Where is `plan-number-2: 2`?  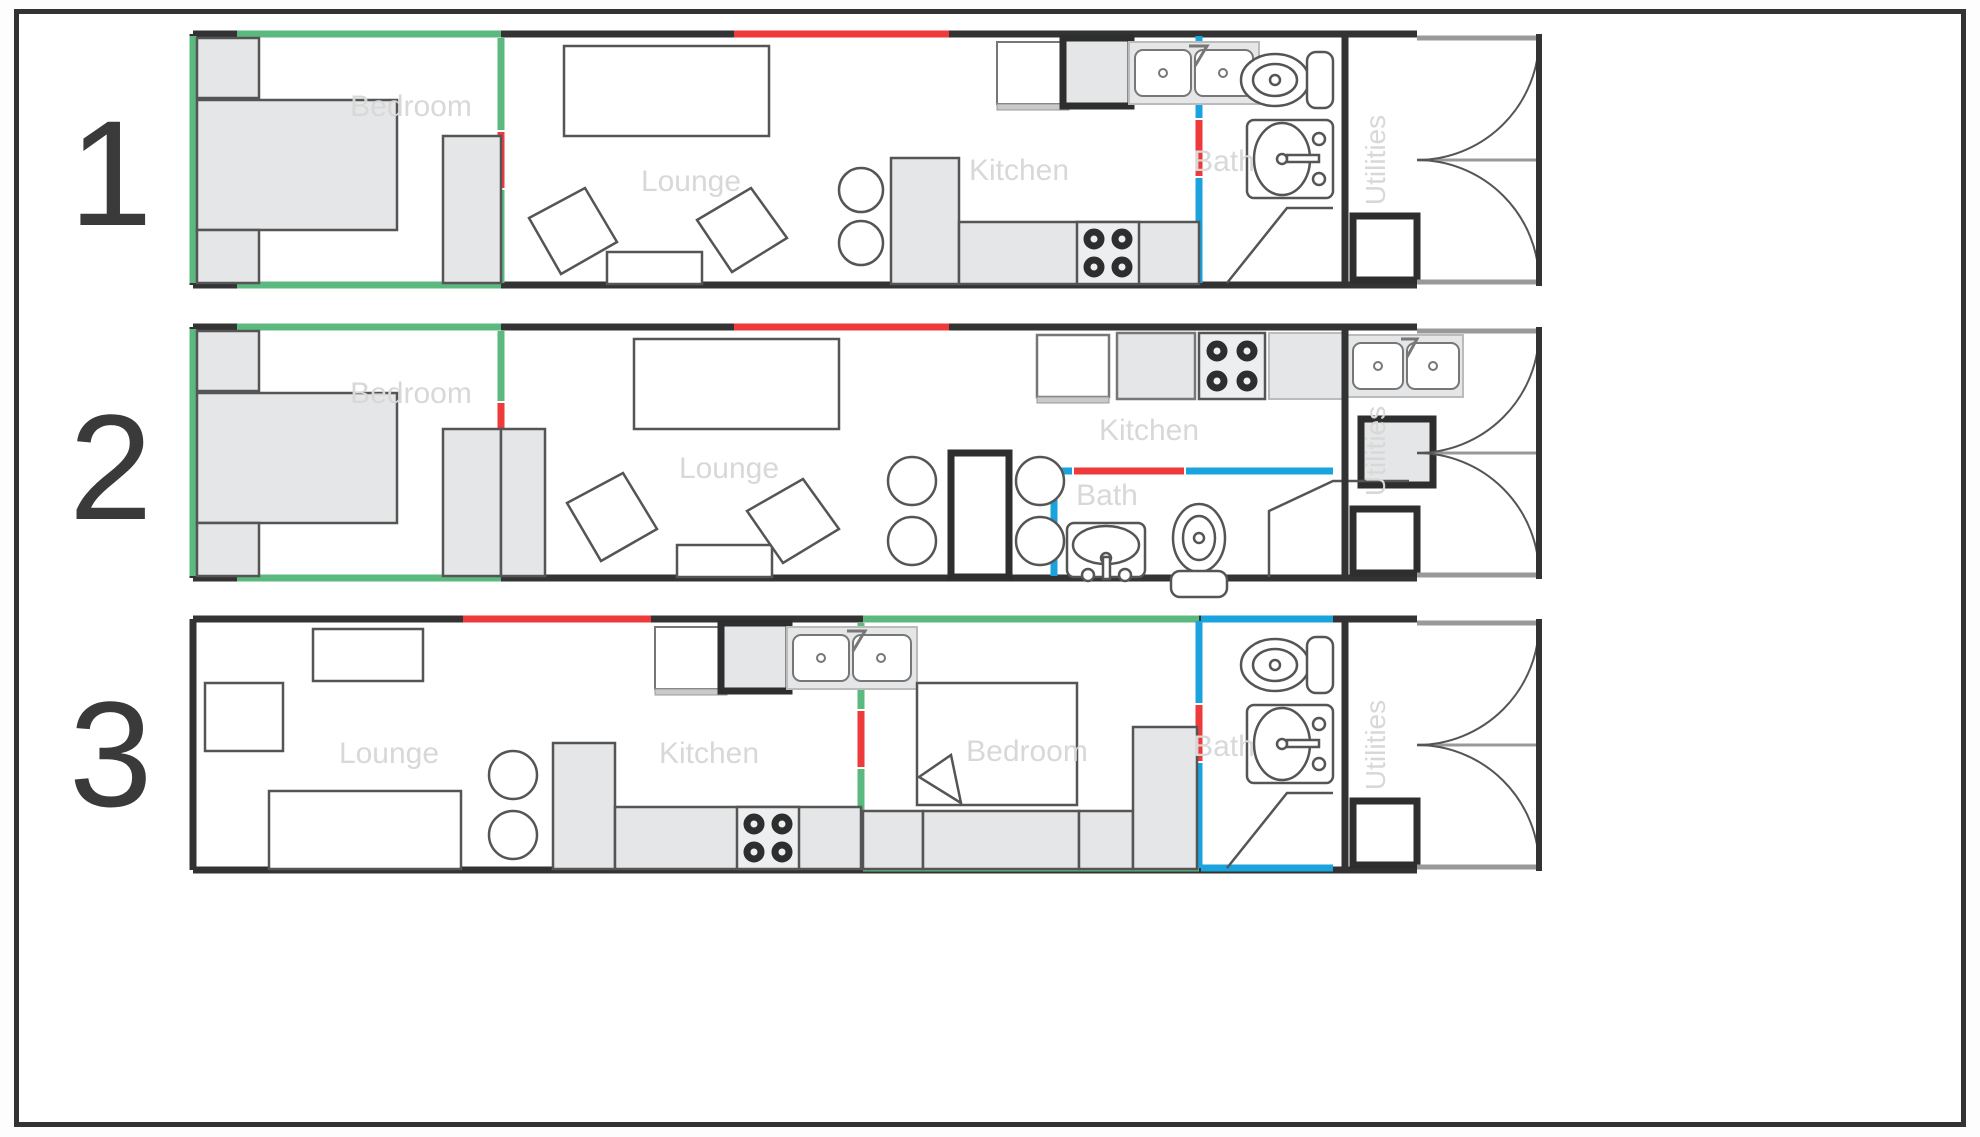 plan-number-2: 2 is located at coordinates (111, 467).